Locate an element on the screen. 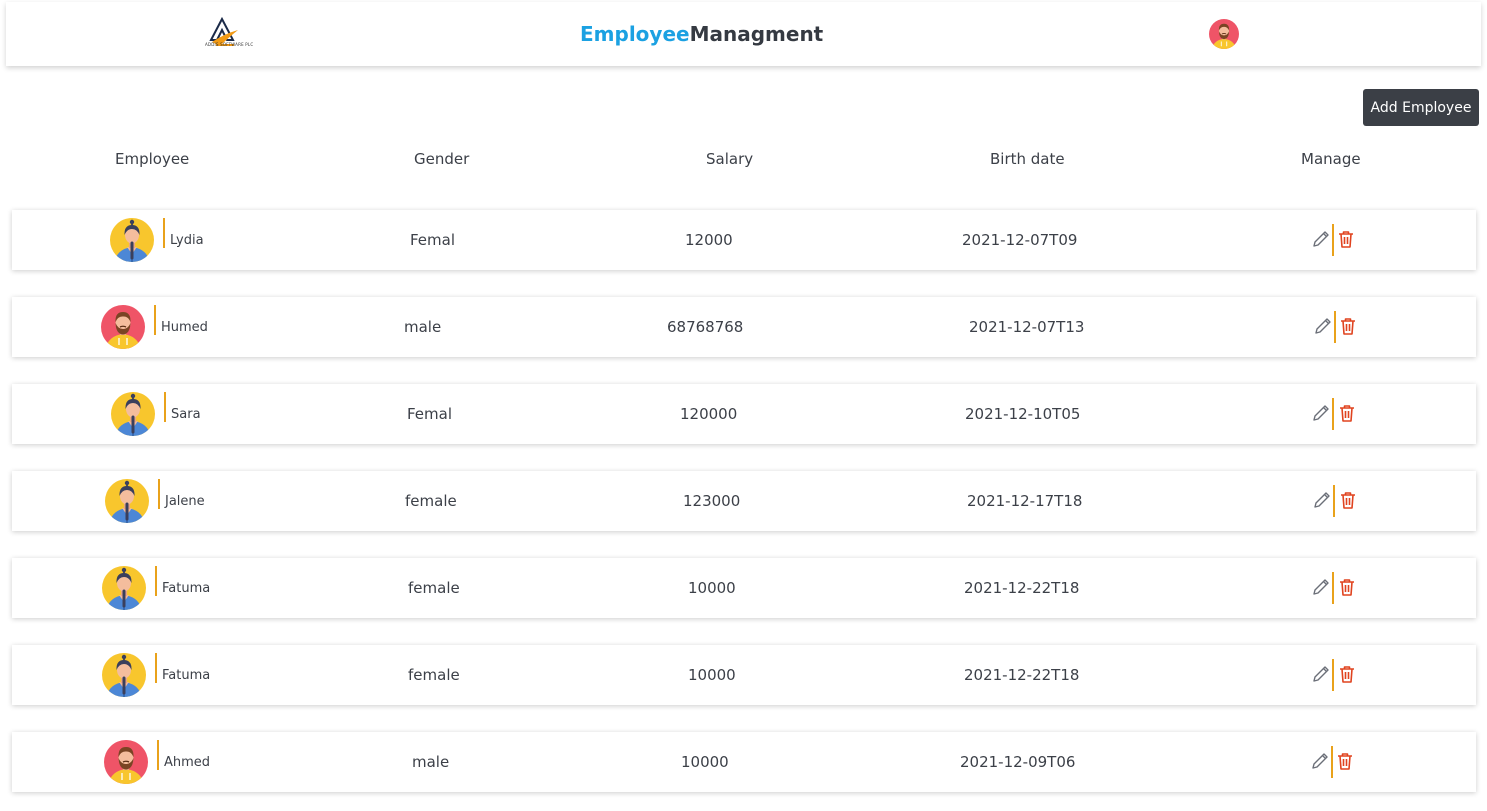 This screenshot has width=1487, height=811. logo-caption: ADDIS SOFTWARE PLC is located at coordinates (229, 44).